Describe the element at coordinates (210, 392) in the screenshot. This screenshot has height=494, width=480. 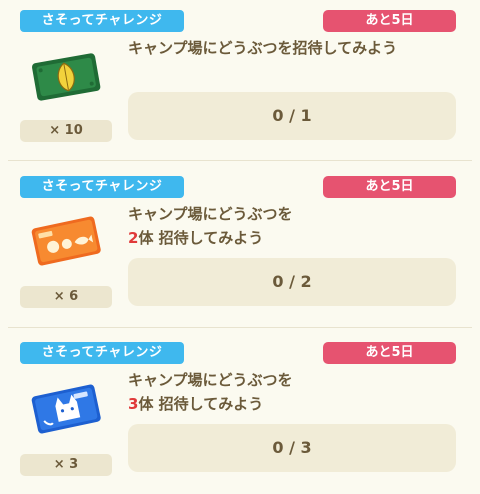
I see `challenge-title: キャンプ場にどうぶつを 3体 招待してみよう` at that location.